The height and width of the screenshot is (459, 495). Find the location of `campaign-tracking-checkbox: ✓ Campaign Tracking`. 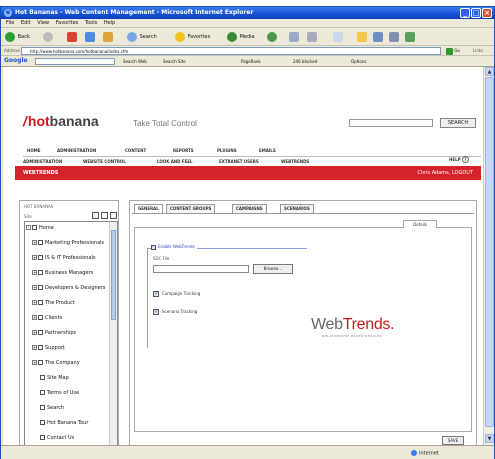

campaign-tracking-checkbox: ✓ Campaign Tracking is located at coordinates (176, 293).